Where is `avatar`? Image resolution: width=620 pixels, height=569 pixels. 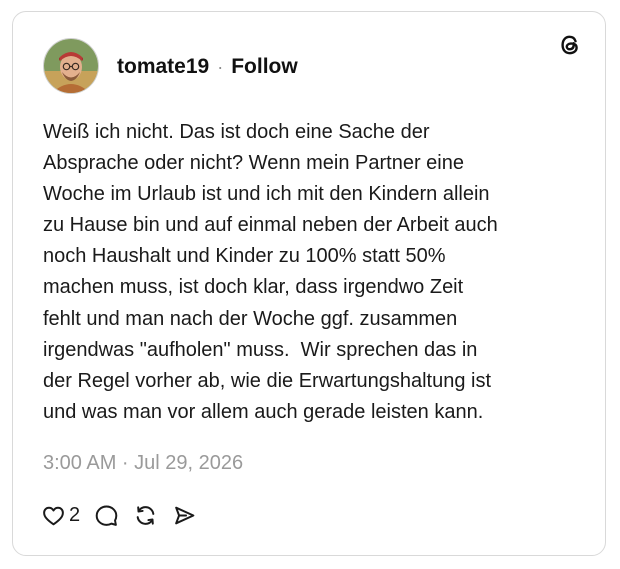 avatar is located at coordinates (71, 66).